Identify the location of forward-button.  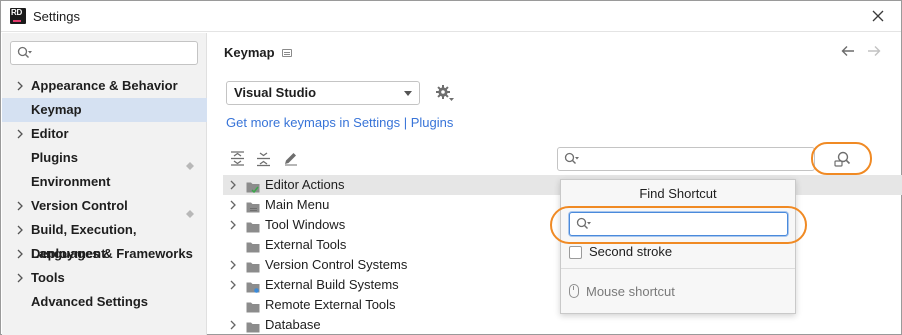
(874, 51).